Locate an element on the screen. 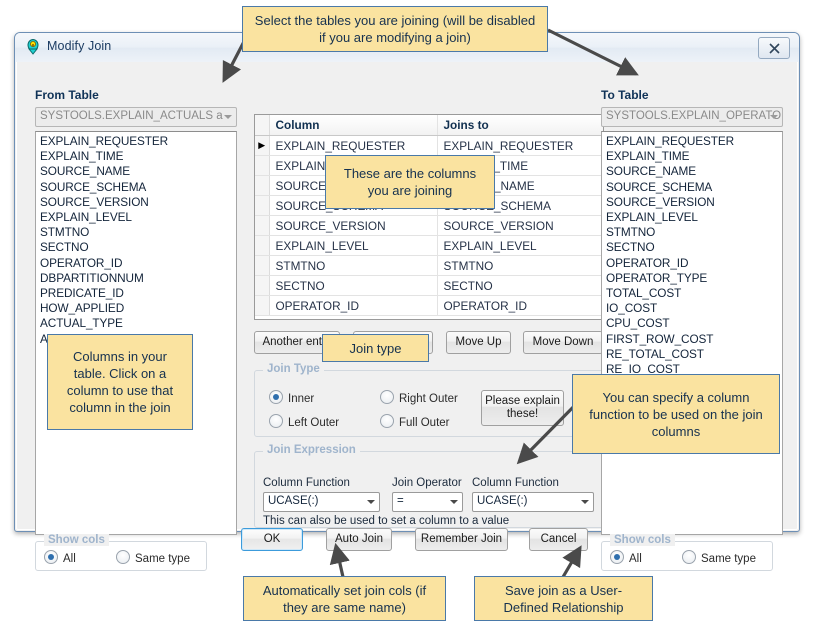  from-show-cols-title: Show cols is located at coordinates (76, 540).